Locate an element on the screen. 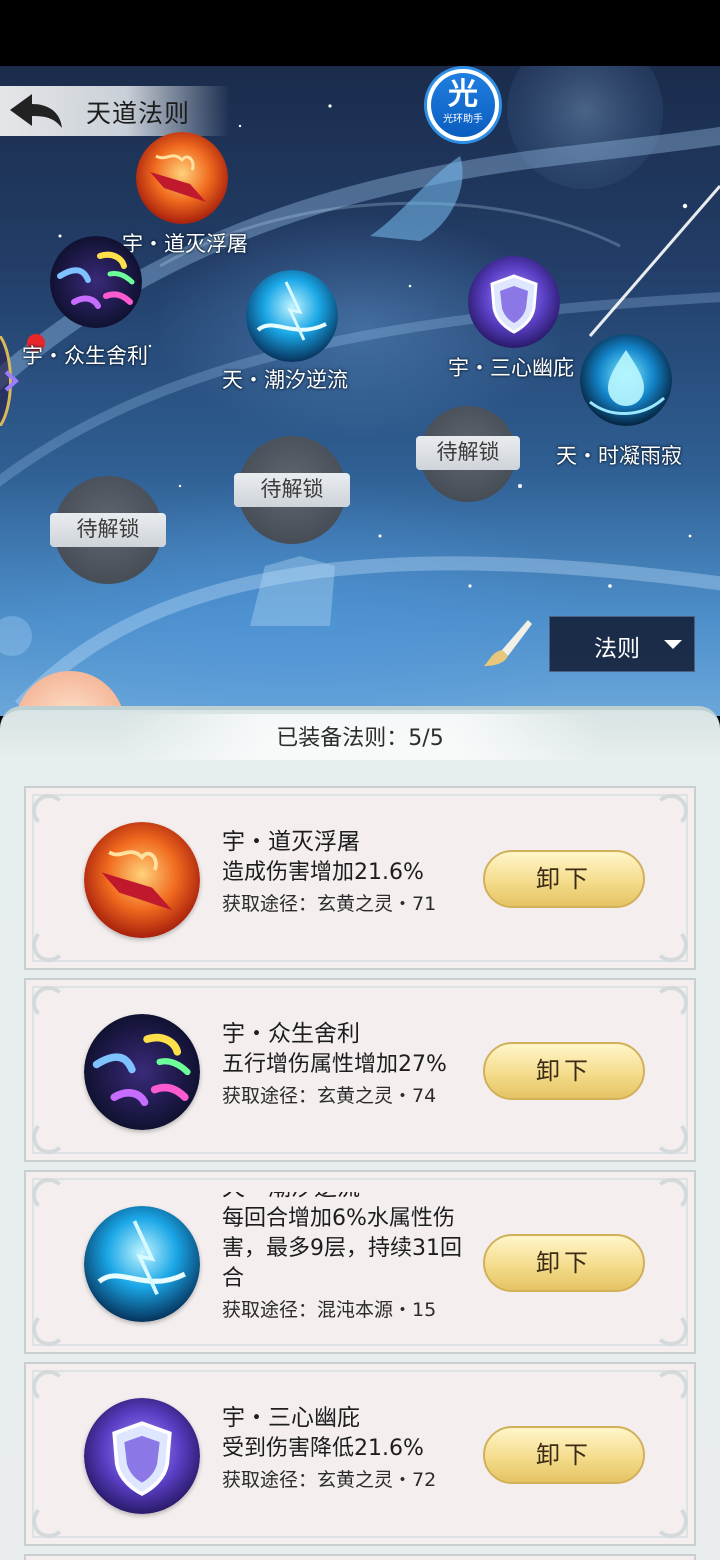 This screenshot has width=720, height=1560. law-source: 获取途径：玄黄之灵・72 is located at coordinates (329, 1480).